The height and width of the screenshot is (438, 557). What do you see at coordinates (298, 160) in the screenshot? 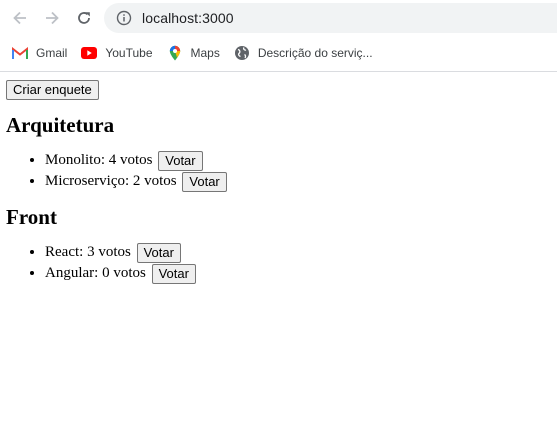
I see `poll-option: Monolito: 4 votos Votar` at bounding box center [298, 160].